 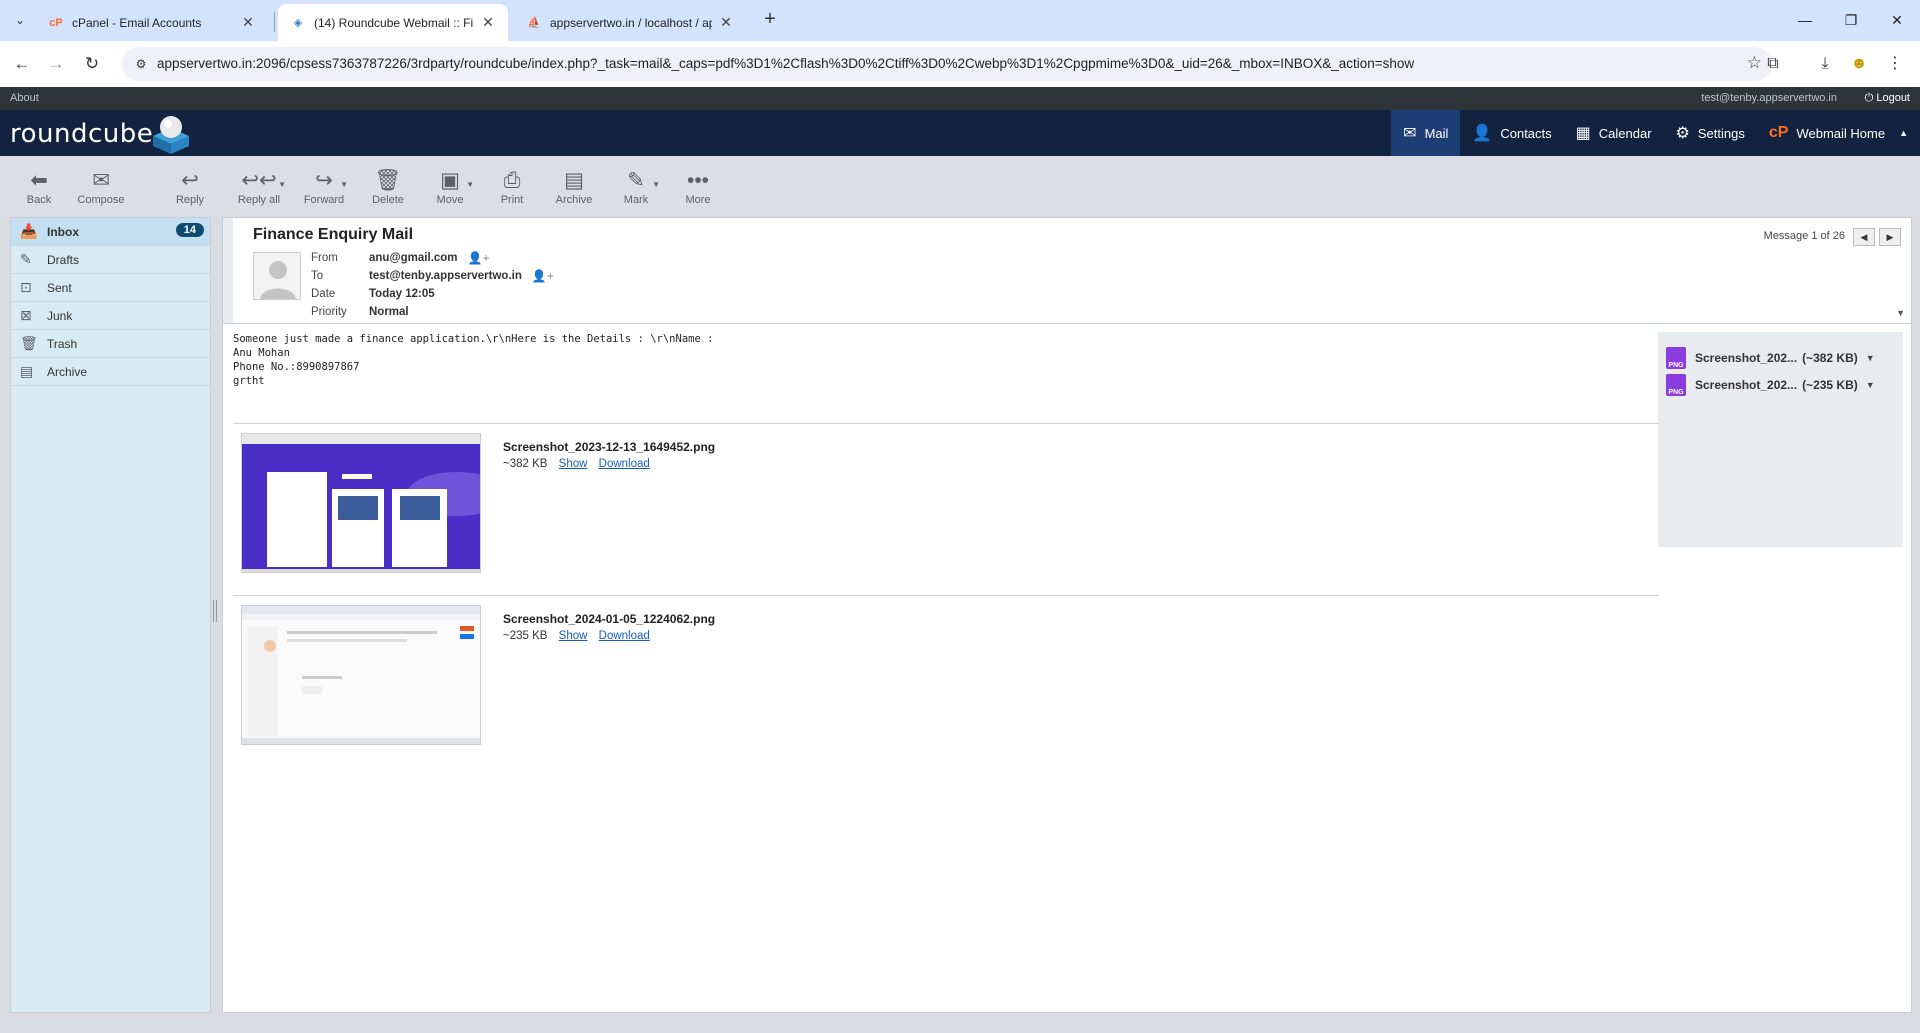 What do you see at coordinates (1511, 133) in the screenshot?
I see `nav-contacts: 👤 Contacts` at bounding box center [1511, 133].